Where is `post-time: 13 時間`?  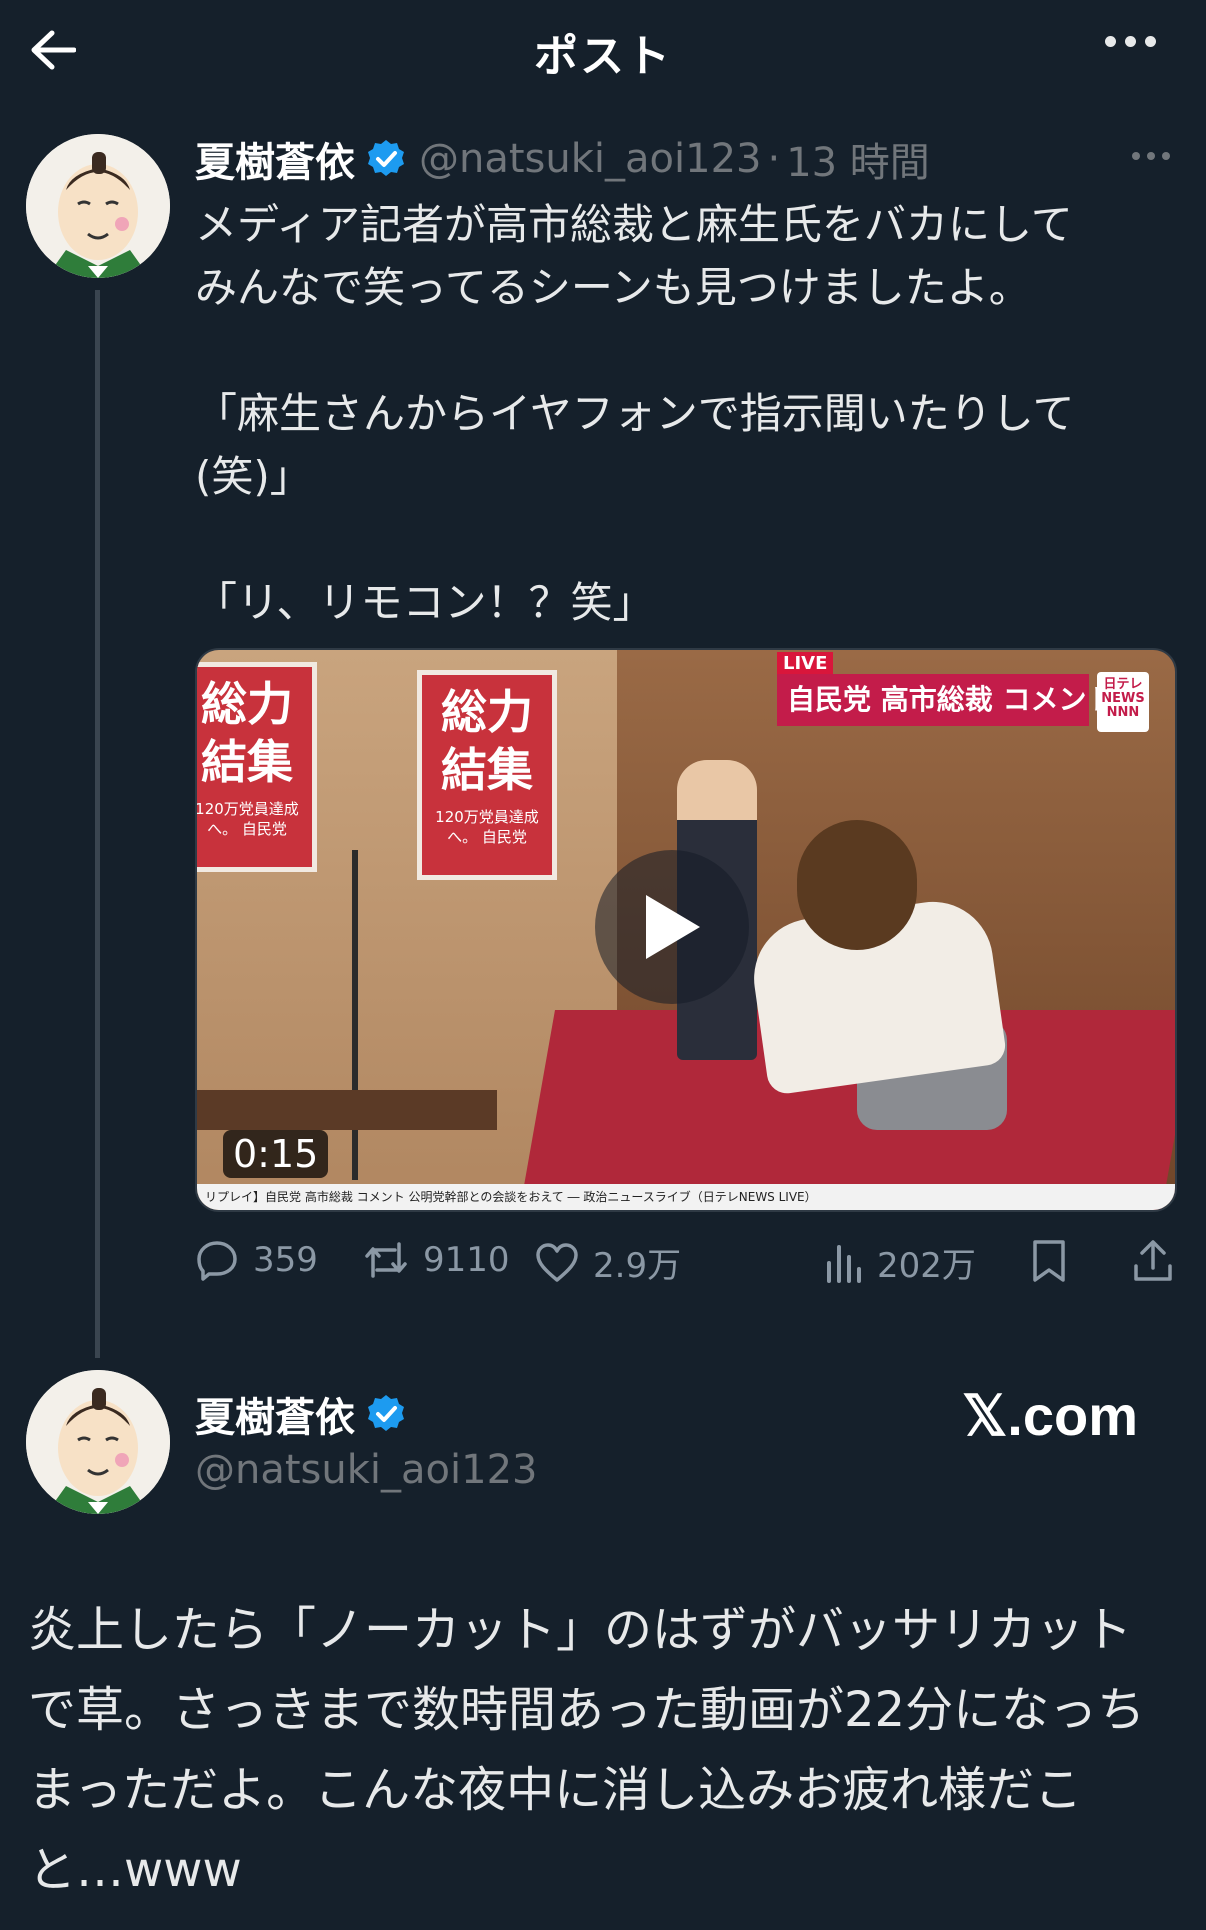
post-time: 13 時間 is located at coordinates (858, 159).